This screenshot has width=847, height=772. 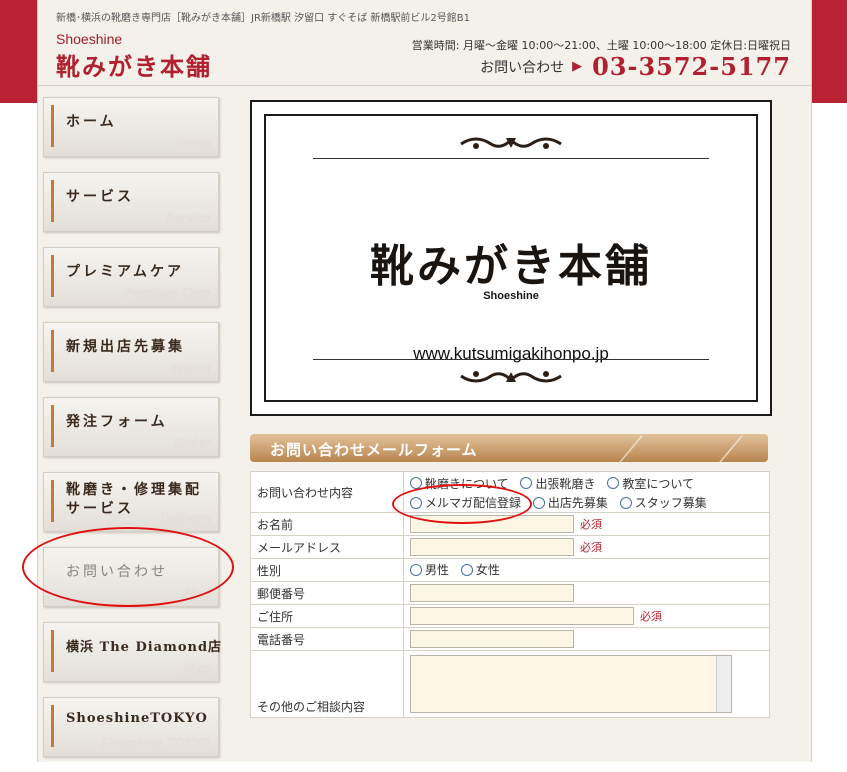 I want to click on nav-item-contact: お問い合わせ Mail, so click(x=131, y=577).